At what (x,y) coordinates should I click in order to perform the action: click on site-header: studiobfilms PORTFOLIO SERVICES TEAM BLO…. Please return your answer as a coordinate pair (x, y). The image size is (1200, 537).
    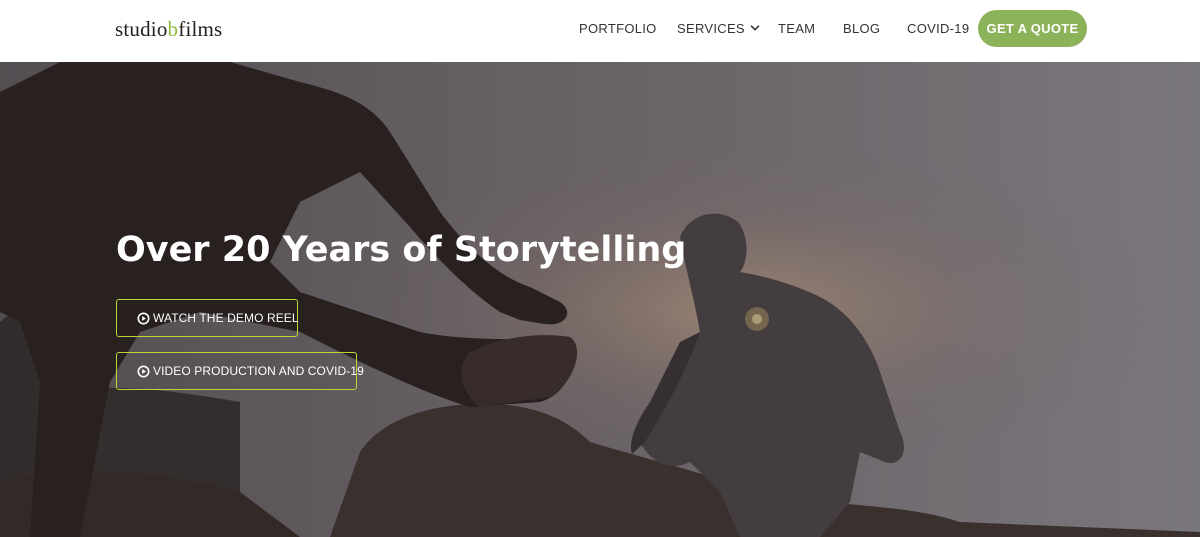
    Looking at the image, I should click on (600, 31).